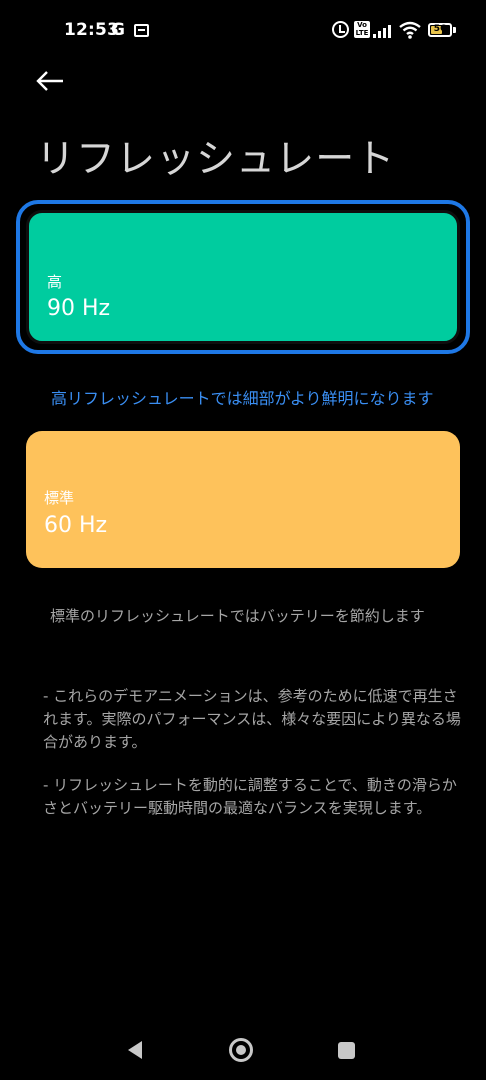 This screenshot has width=486, height=1080. Describe the element at coordinates (118, 30) in the screenshot. I see `google-icon: G` at that location.